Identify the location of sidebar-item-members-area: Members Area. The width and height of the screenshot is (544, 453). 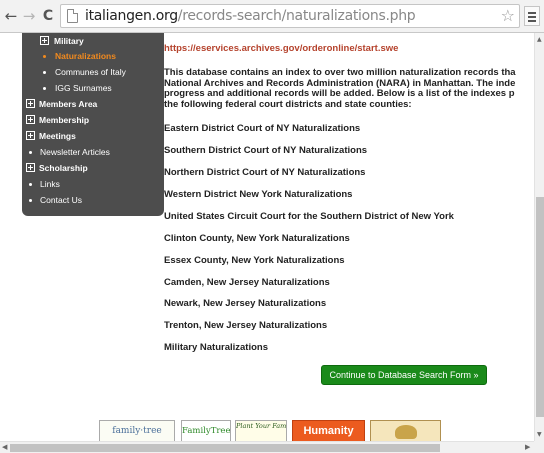
(93, 104).